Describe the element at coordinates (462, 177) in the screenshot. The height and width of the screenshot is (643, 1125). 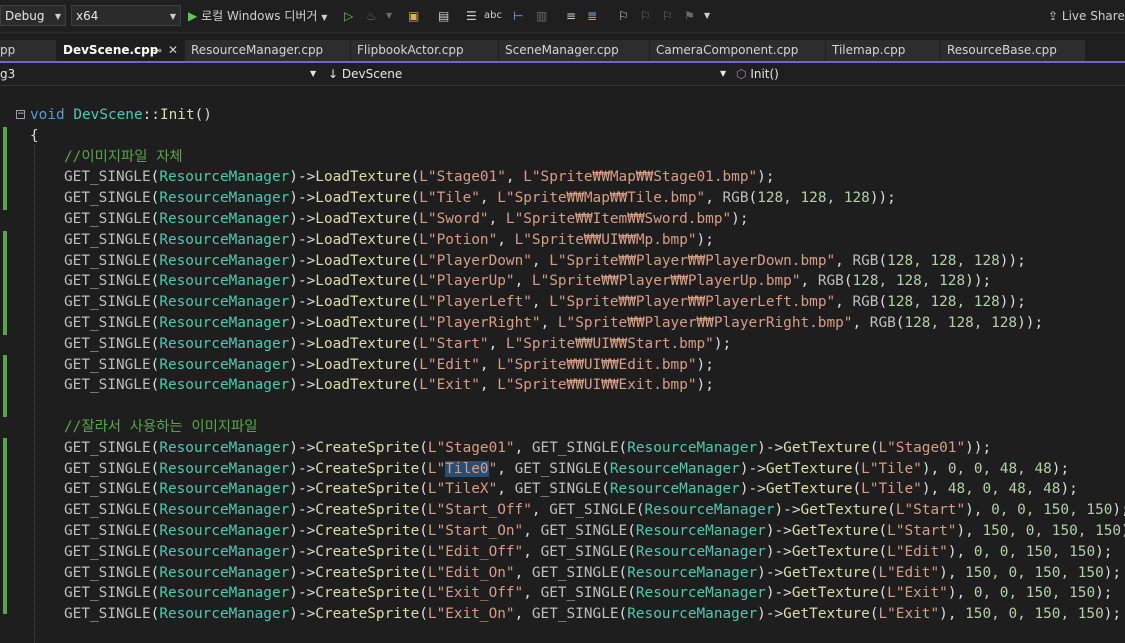
I see `code-string: L"Stage01"` at that location.